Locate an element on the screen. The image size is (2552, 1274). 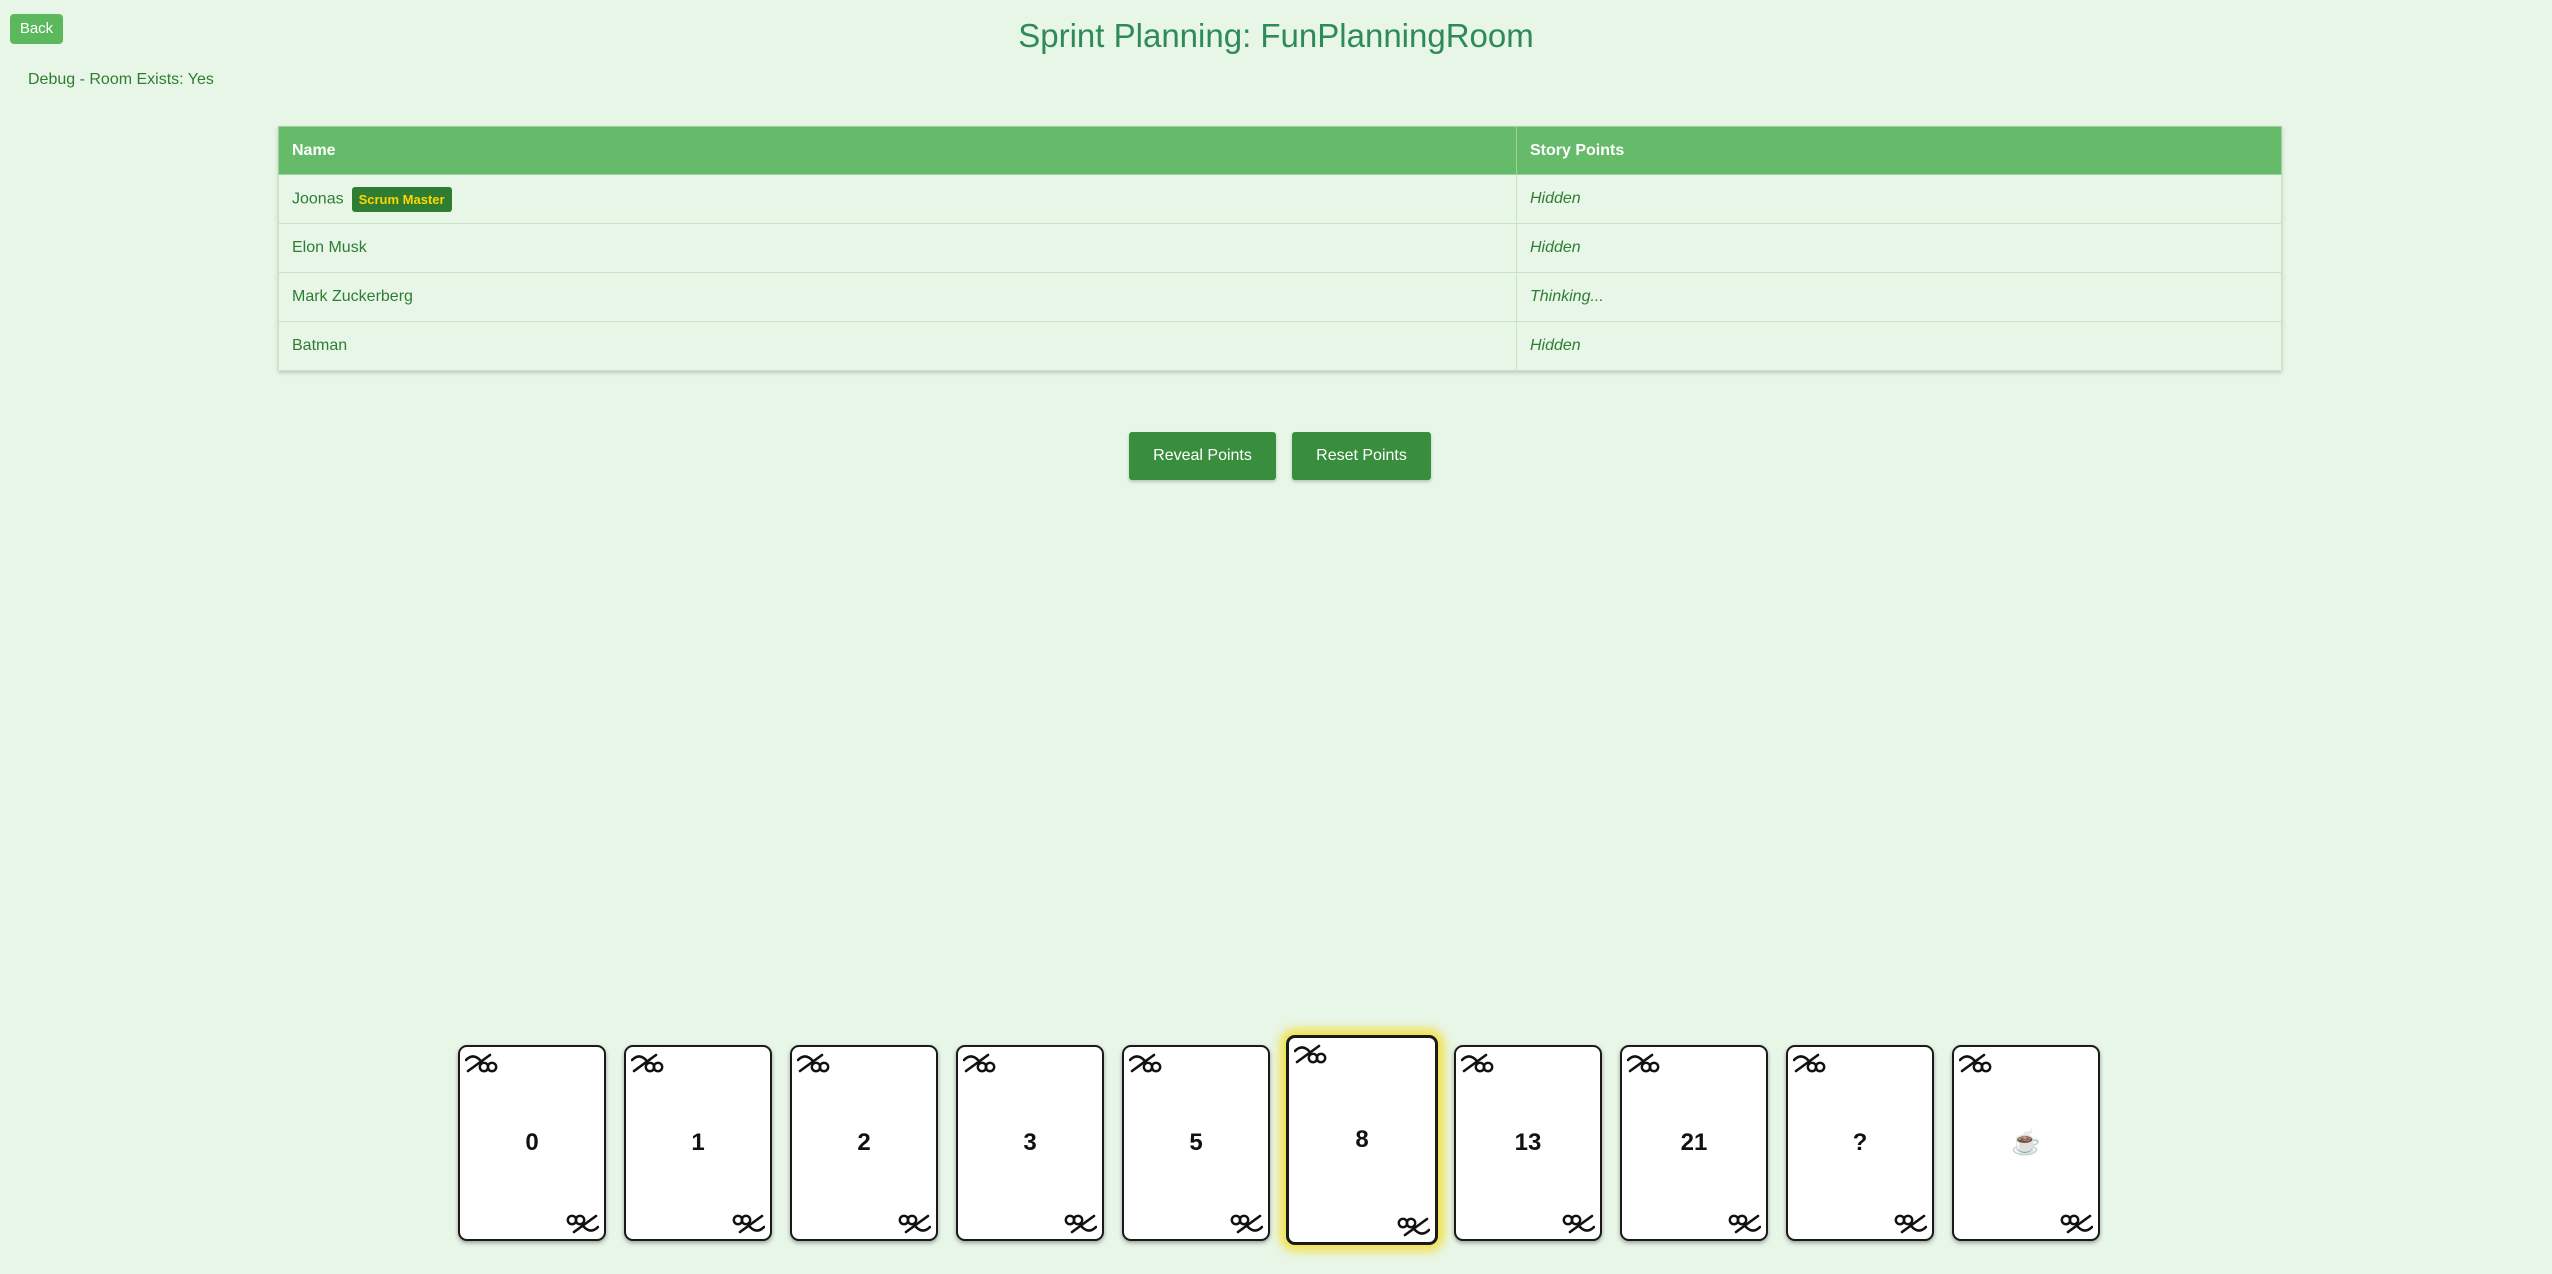
table-row: Batman Hidden is located at coordinates (1280, 346).